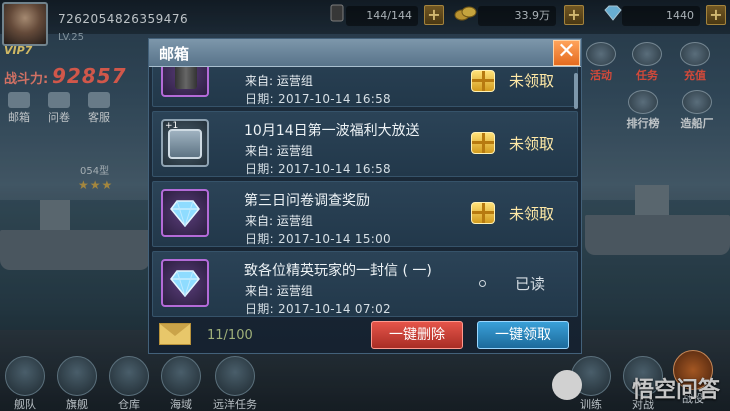 This screenshot has width=730, height=411. I want to click on close-button: ✕, so click(566, 53).